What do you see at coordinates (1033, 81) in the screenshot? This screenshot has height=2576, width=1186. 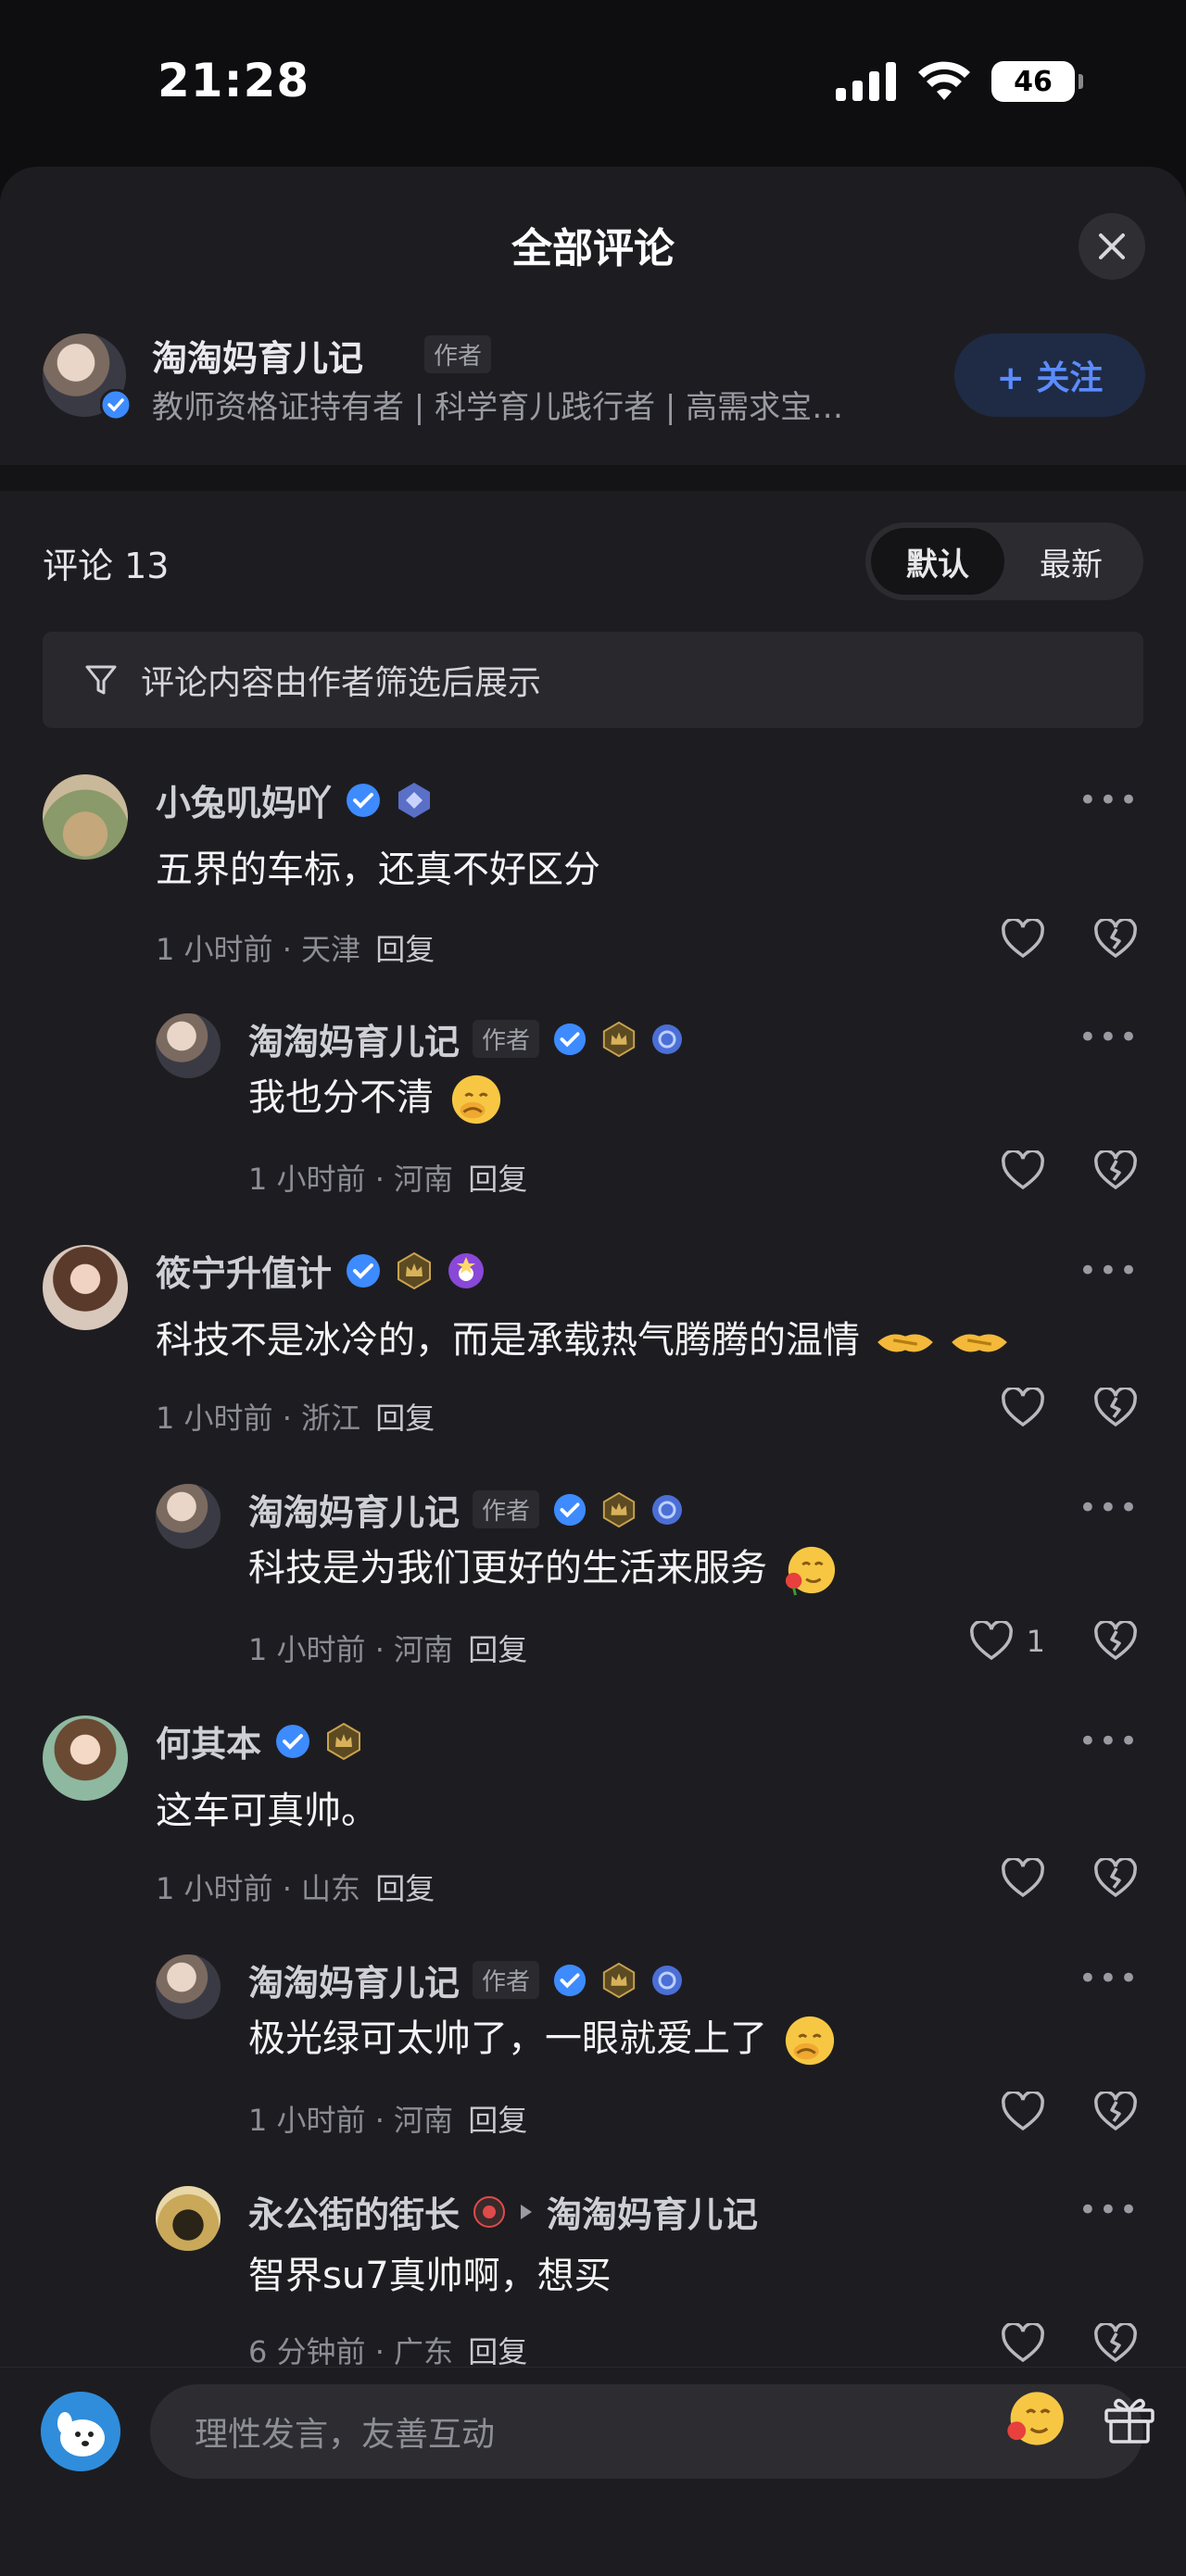 I see `battery-level: 46` at bounding box center [1033, 81].